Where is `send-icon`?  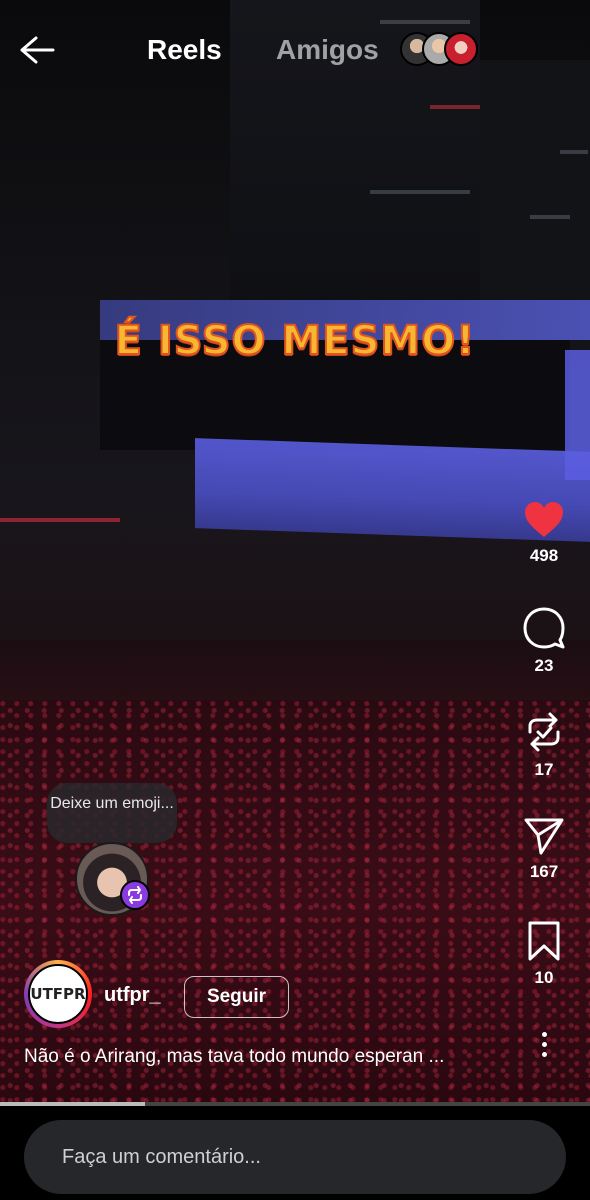 send-icon is located at coordinates (544, 836).